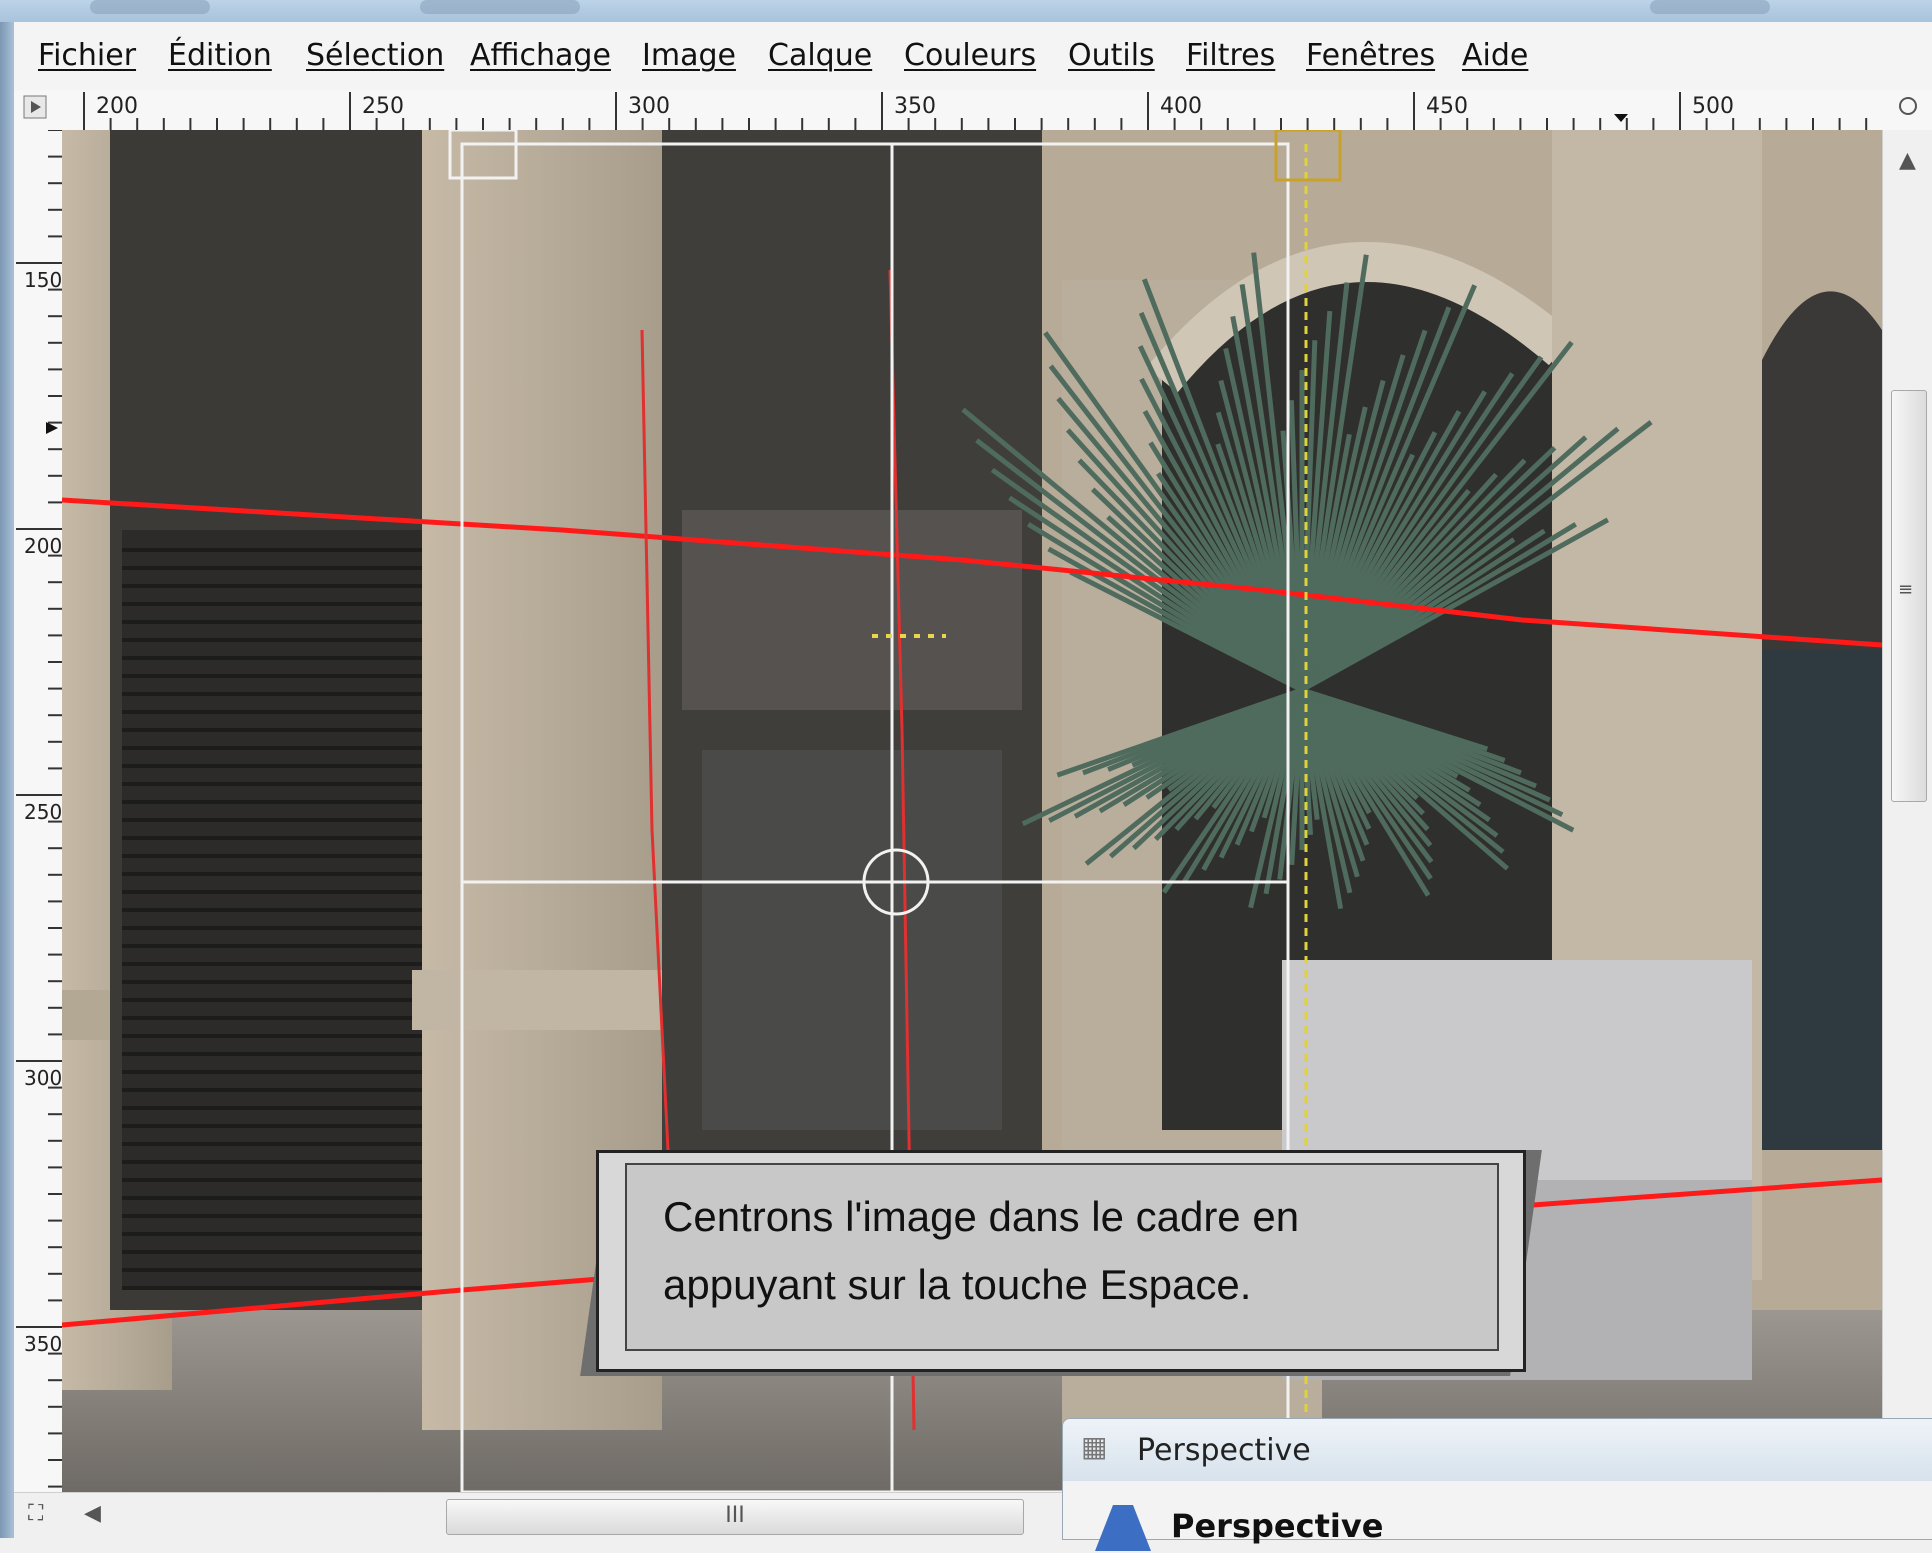  Describe the element at coordinates (7, 780) in the screenshot. I see `window-left-edge` at that location.